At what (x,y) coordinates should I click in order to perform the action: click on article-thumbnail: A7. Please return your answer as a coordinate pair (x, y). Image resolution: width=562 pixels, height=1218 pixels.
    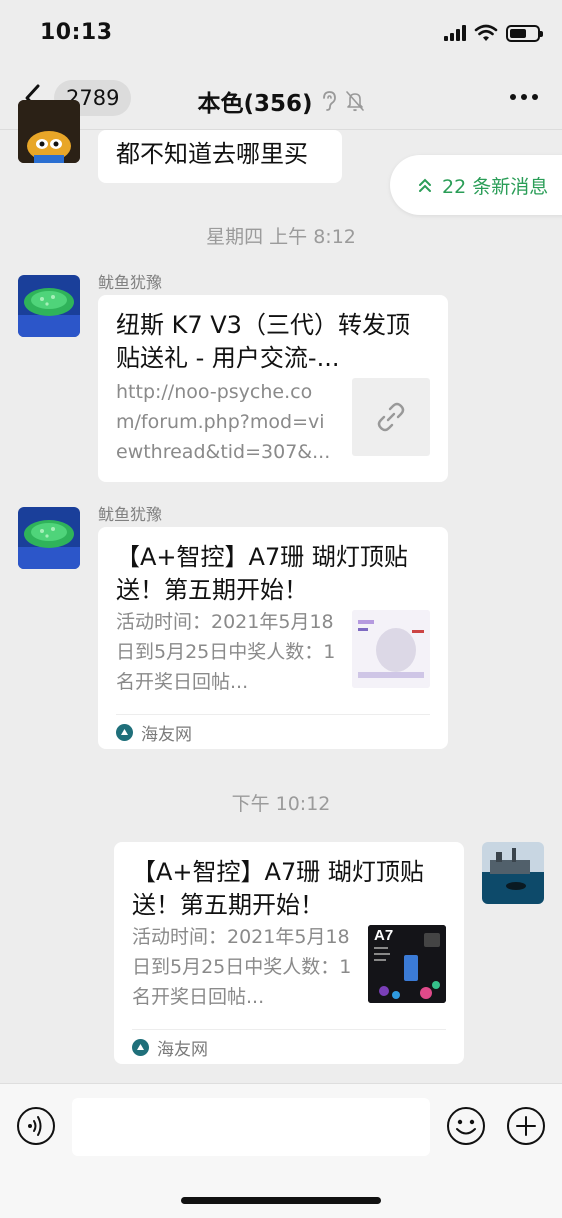
    Looking at the image, I should click on (407, 964).